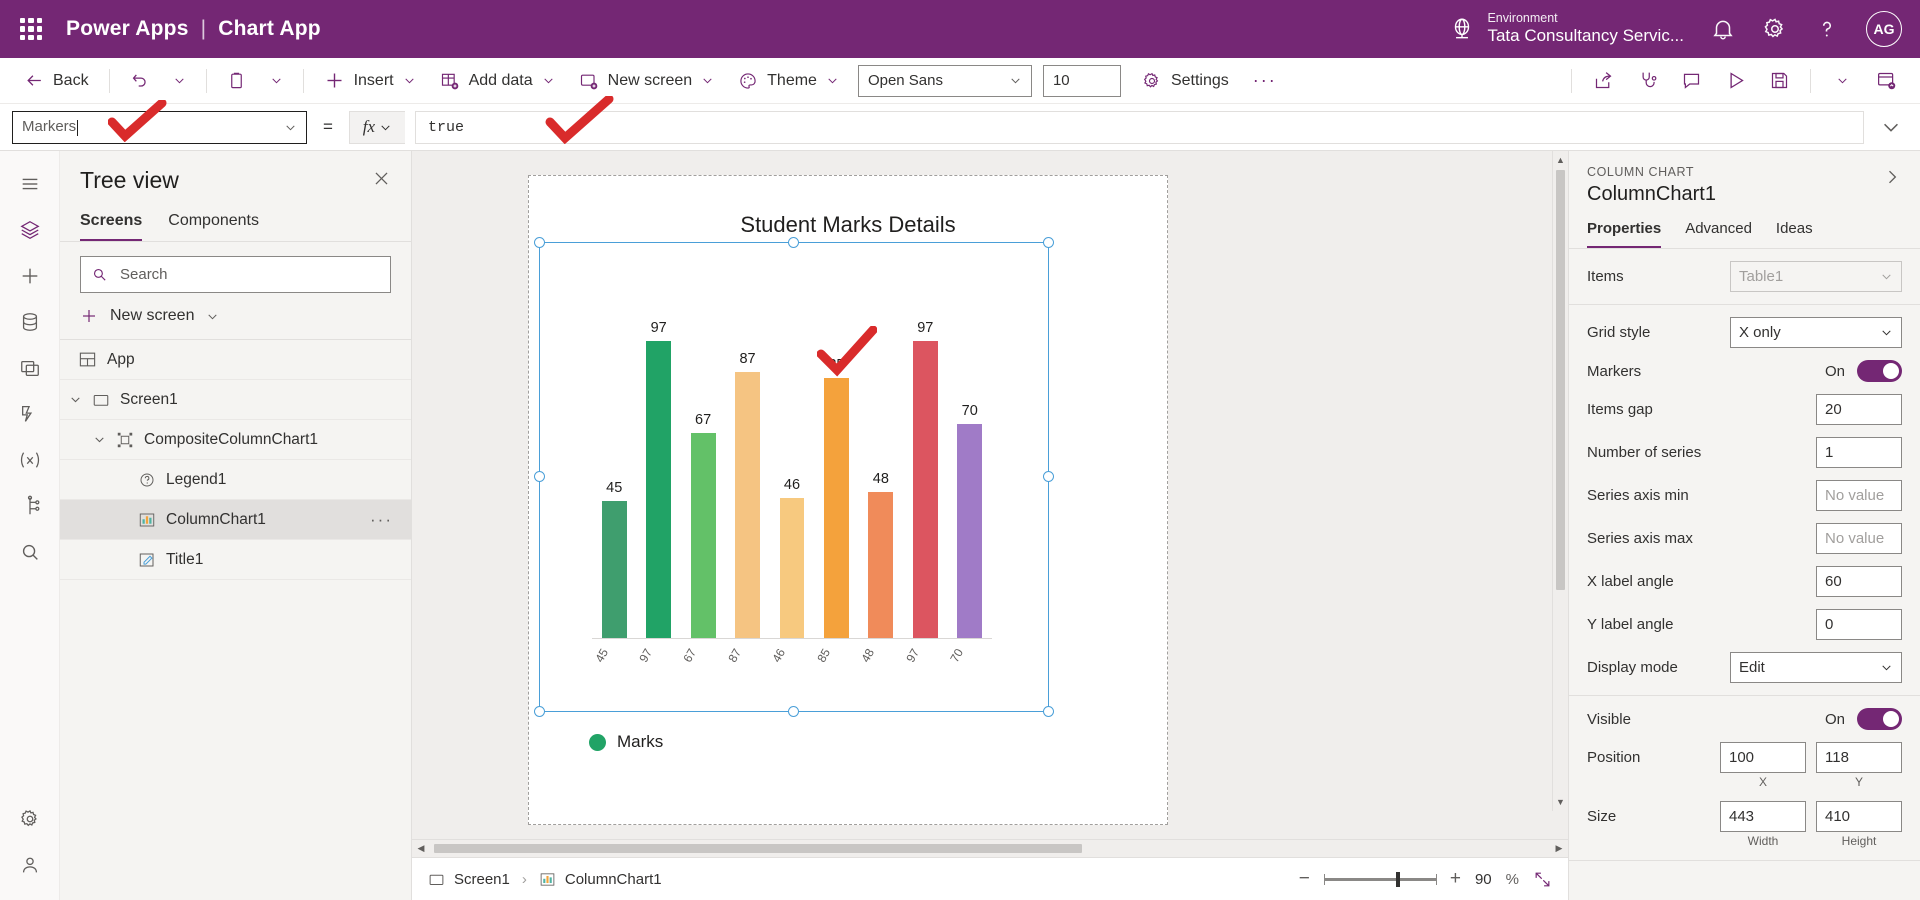  I want to click on rail-tree-view-button, so click(30, 230).